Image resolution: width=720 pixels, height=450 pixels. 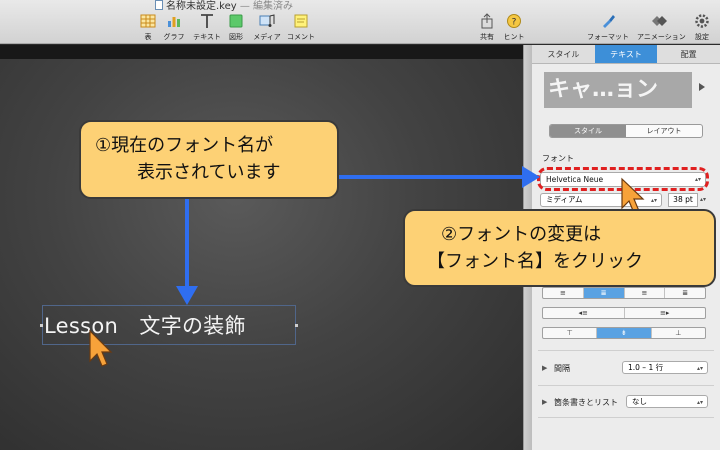 I want to click on increase-indent-button: ≡▸, so click(x=665, y=313).